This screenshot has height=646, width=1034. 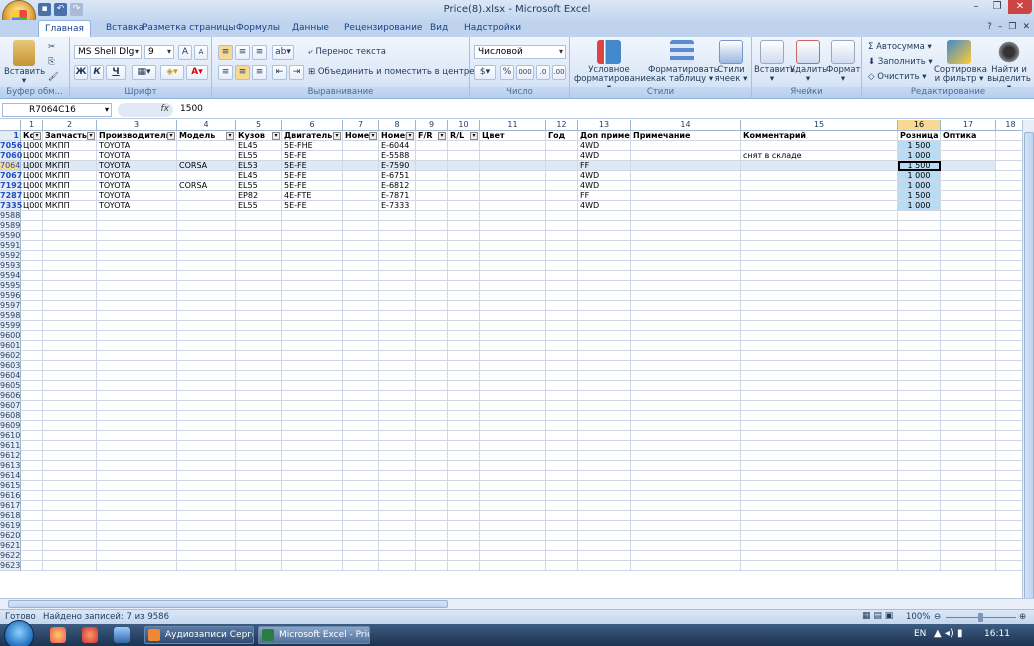 I want to click on align-top-icon: ≡, so click(x=225, y=52).